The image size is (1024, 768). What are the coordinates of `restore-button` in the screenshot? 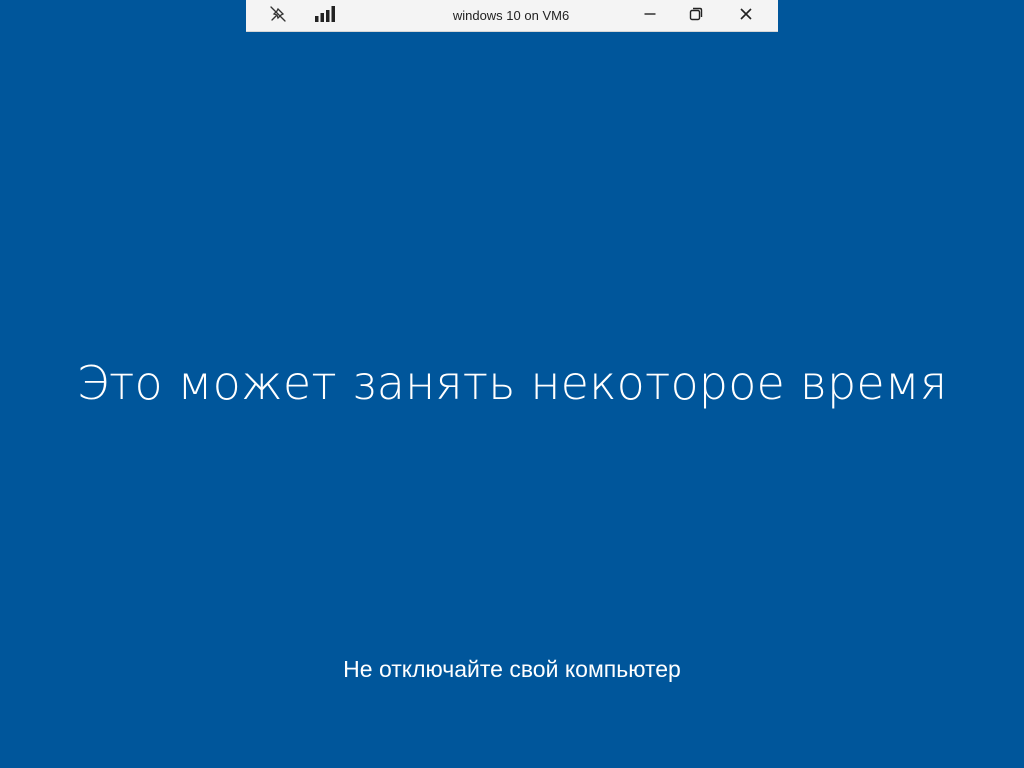 It's located at (696, 16).